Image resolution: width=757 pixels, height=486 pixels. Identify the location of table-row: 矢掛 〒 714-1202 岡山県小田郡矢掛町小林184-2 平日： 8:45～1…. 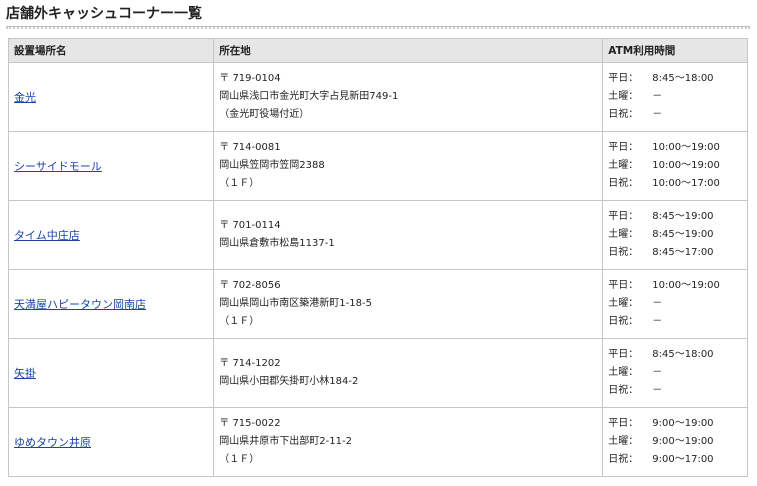
(377, 373).